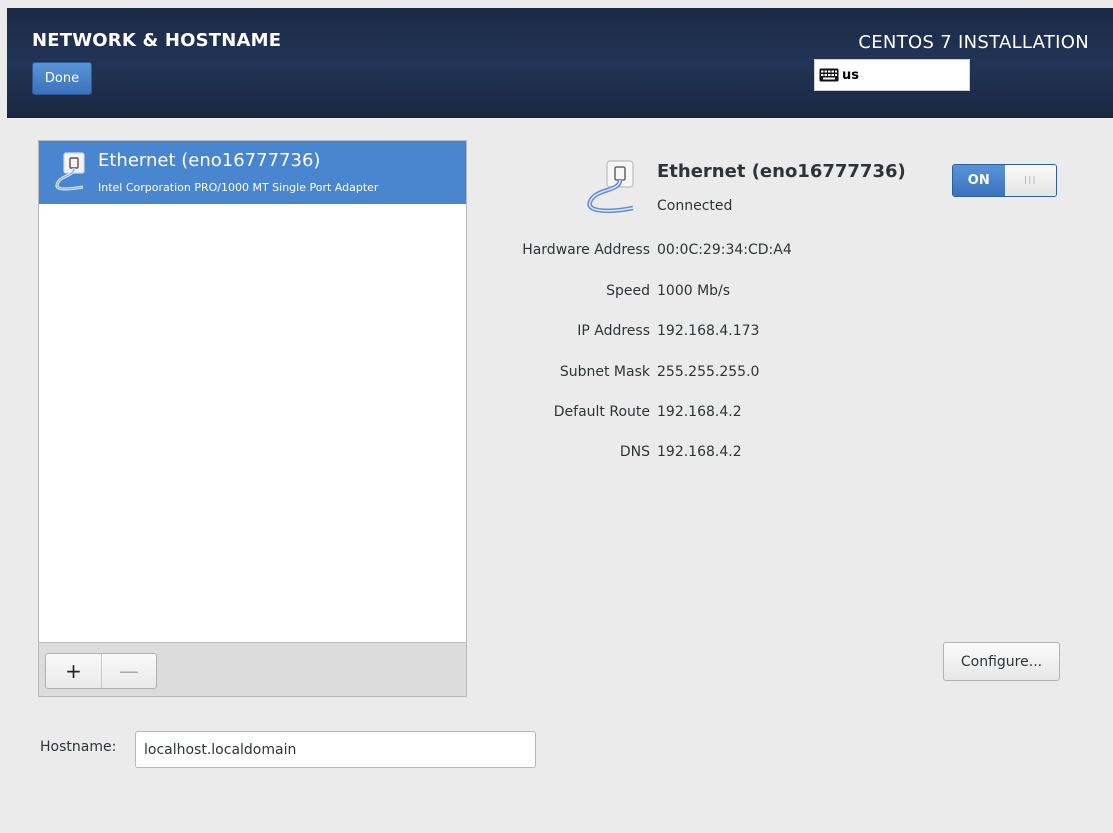  I want to click on info-label: Hardware Address, so click(586, 250).